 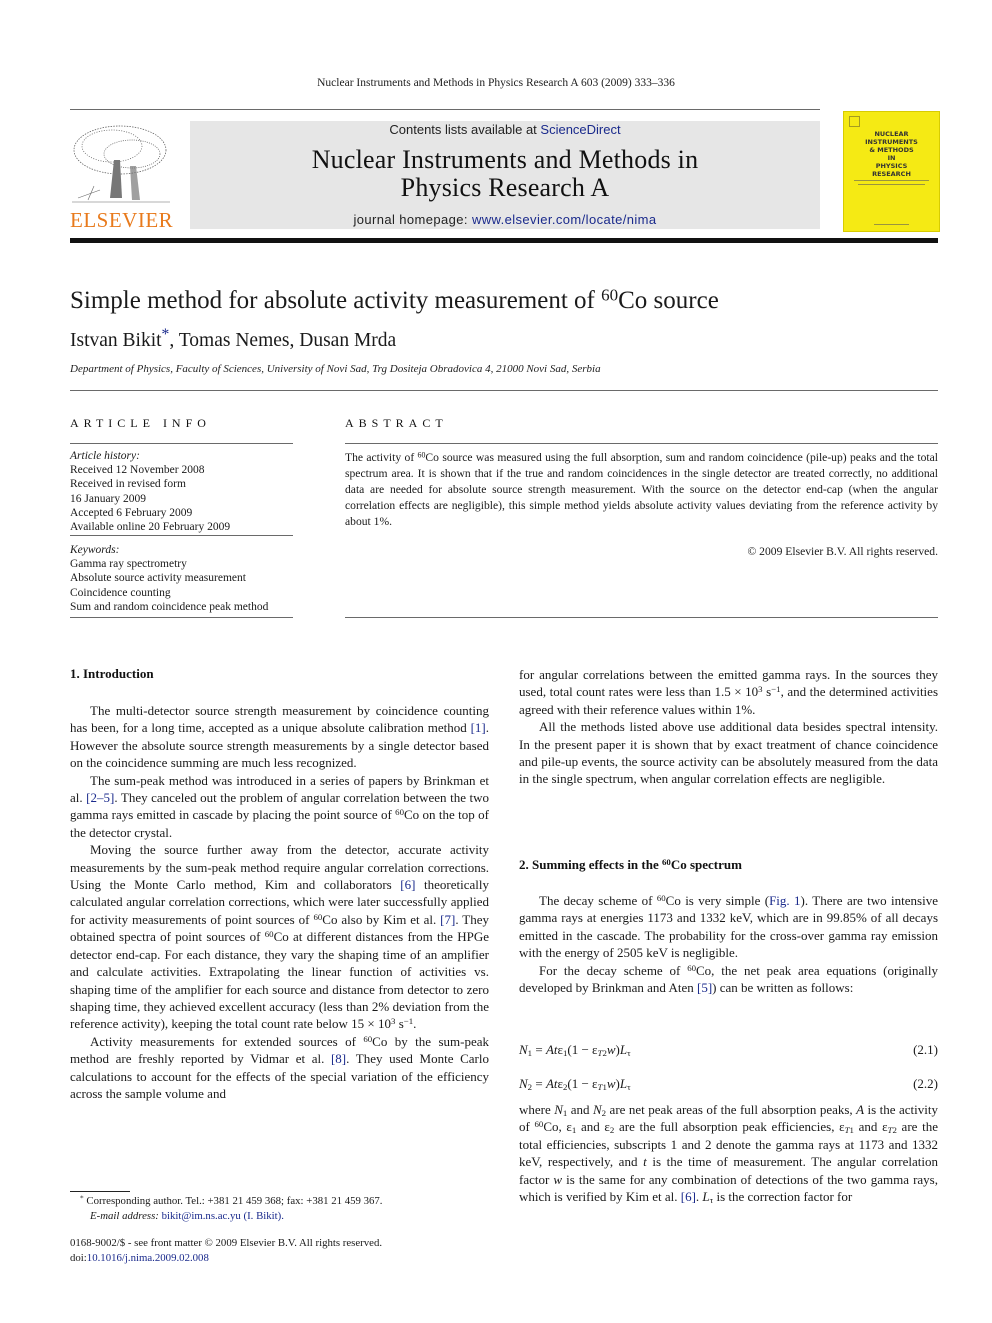 What do you see at coordinates (112, 673) in the screenshot?
I see `section-1-heading: 1. Introduction` at bounding box center [112, 673].